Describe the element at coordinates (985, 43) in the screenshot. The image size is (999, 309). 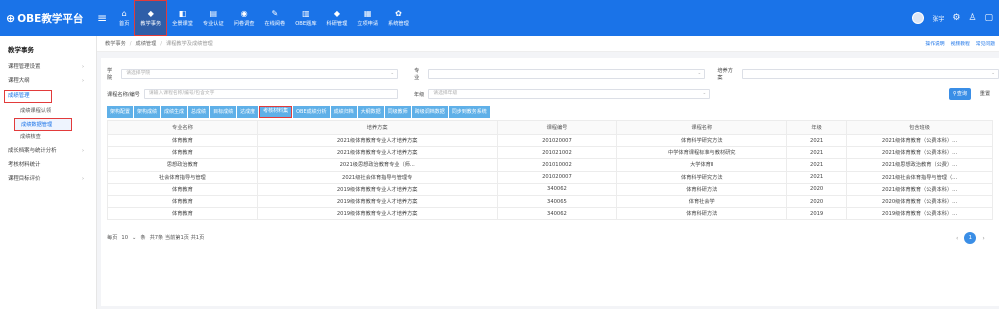
I see `help-link-faq: 常见问题` at that location.